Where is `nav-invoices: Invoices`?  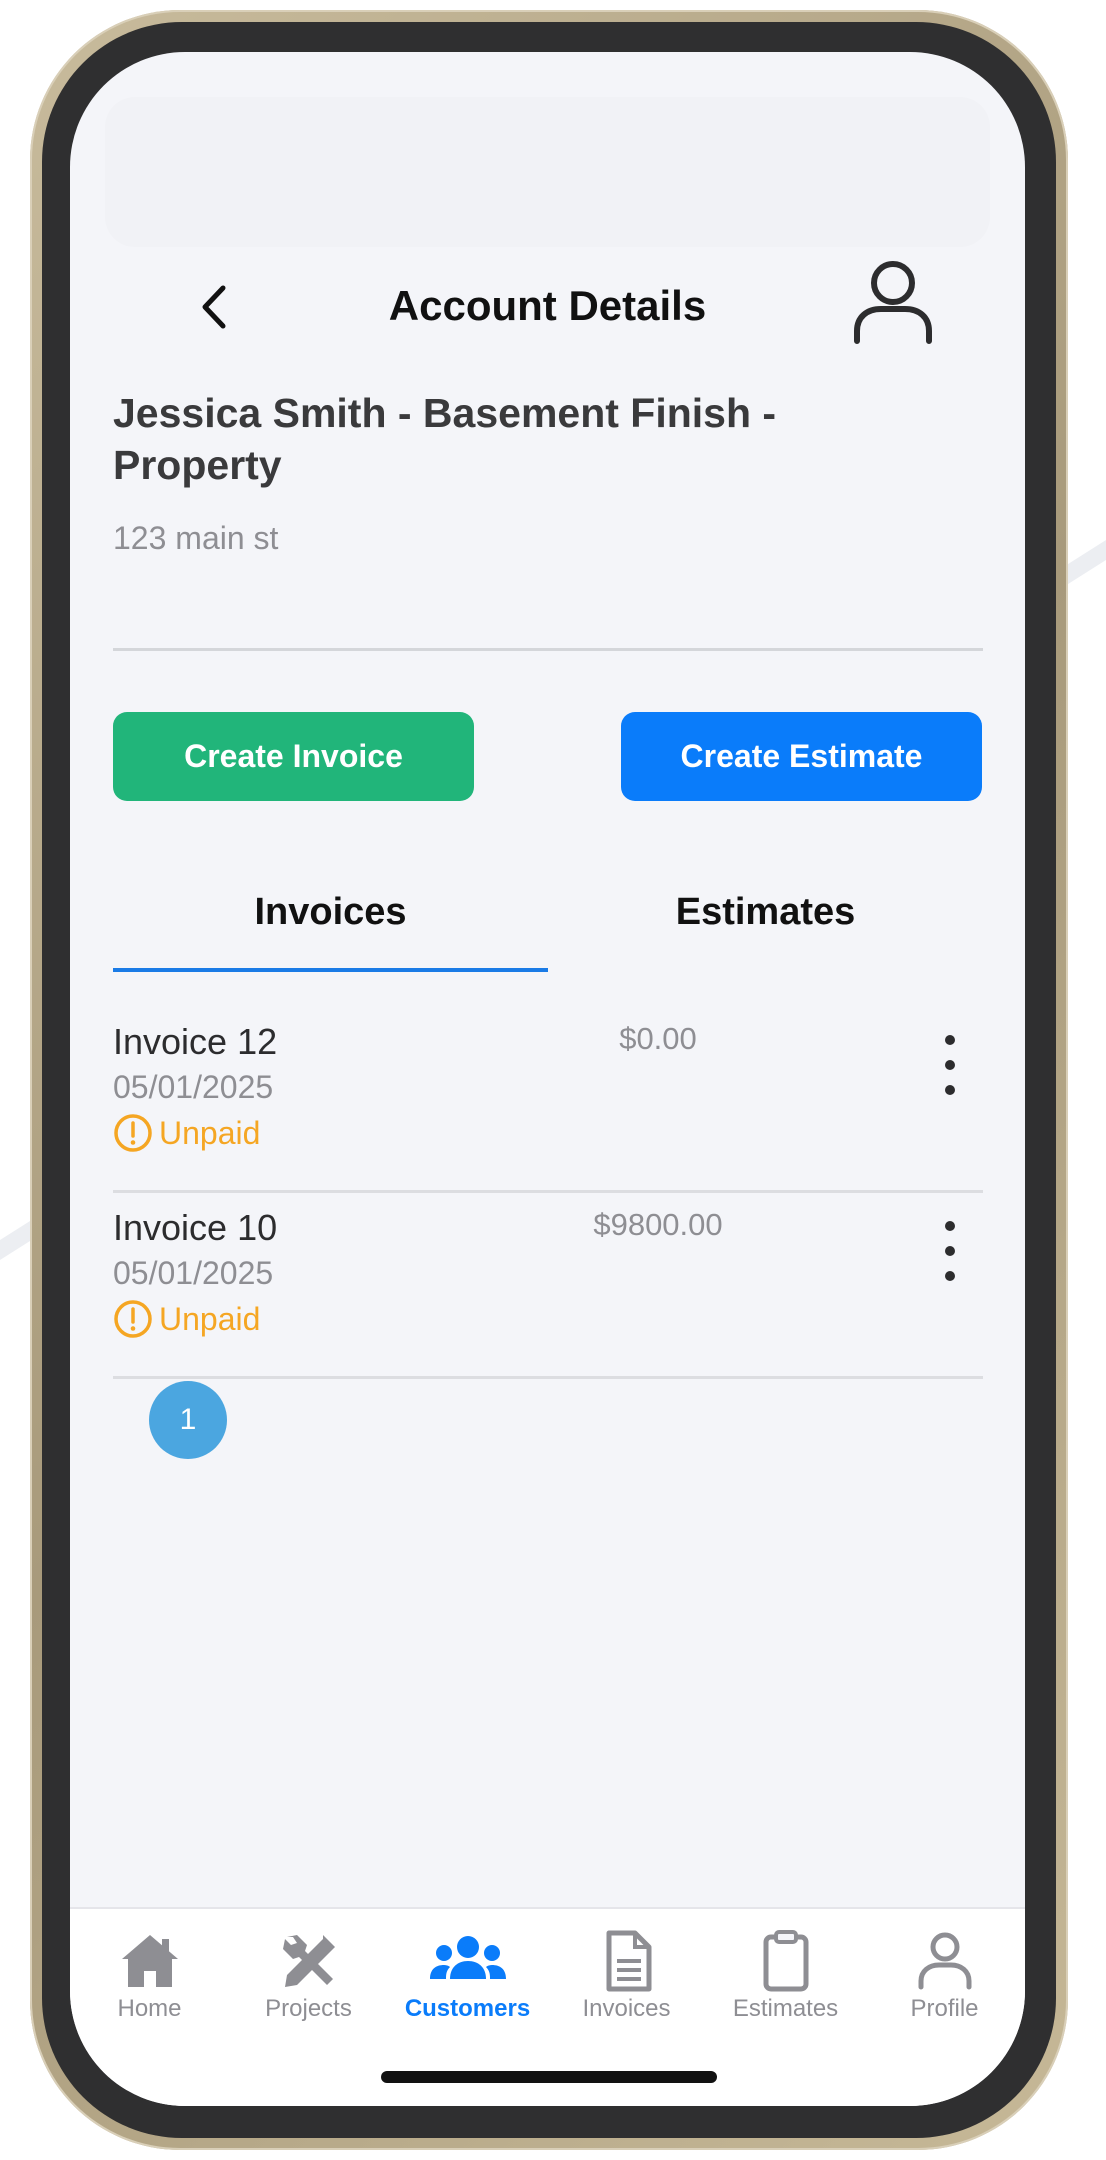 nav-invoices: Invoices is located at coordinates (626, 1969).